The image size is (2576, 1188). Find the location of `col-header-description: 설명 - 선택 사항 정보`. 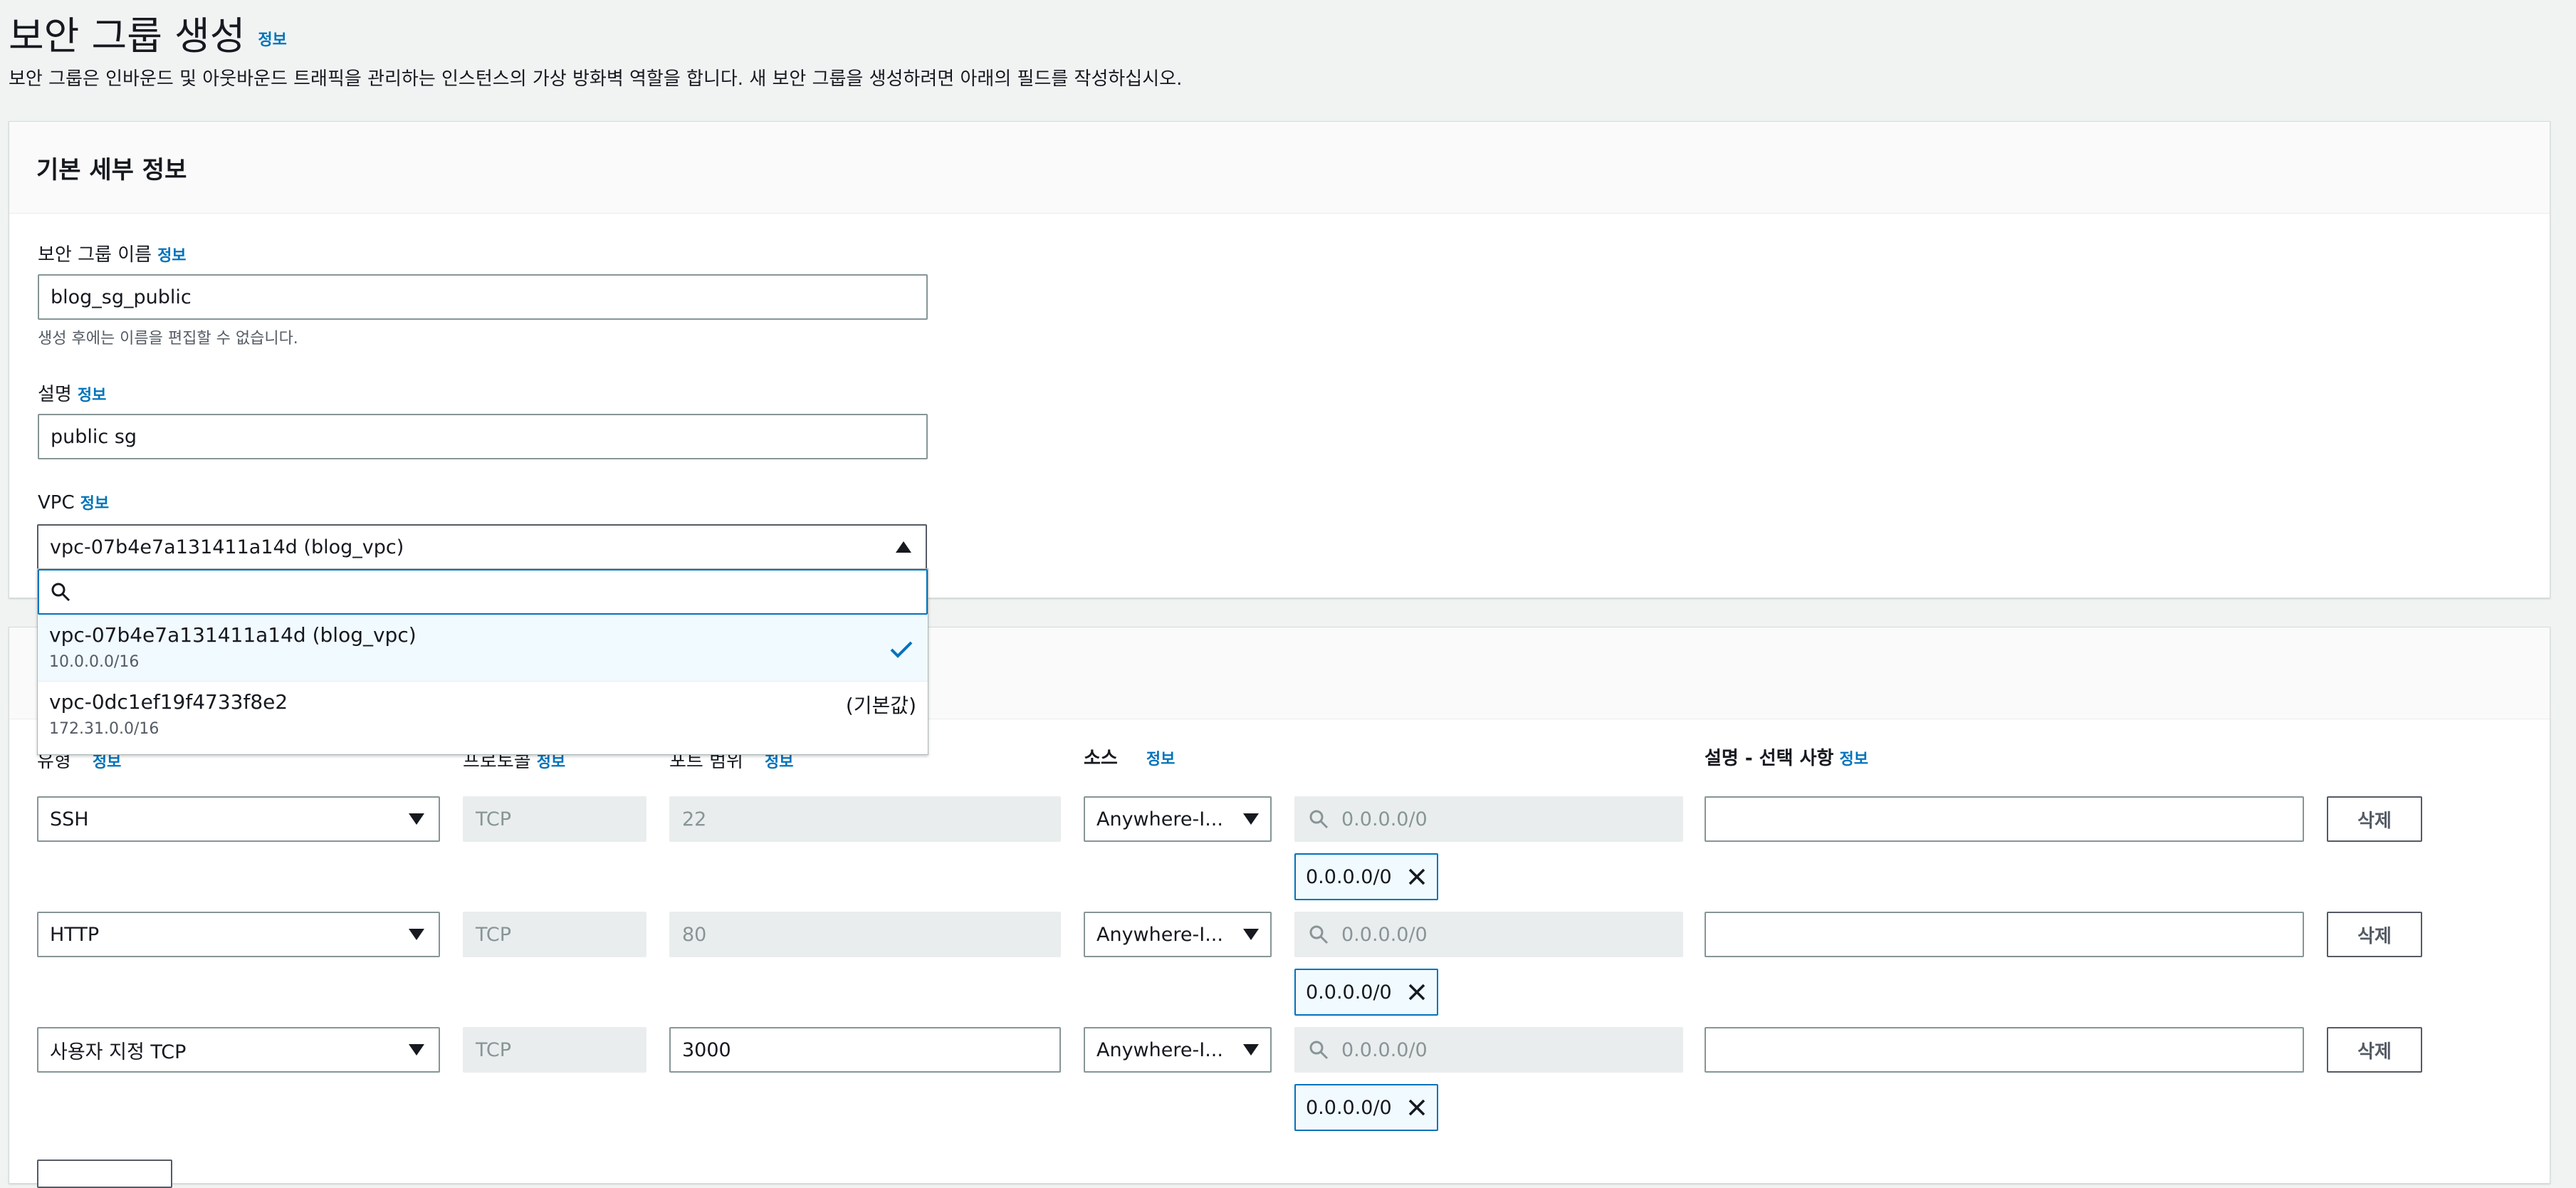

col-header-description: 설명 - 선택 사항 정보 is located at coordinates (1786, 757).